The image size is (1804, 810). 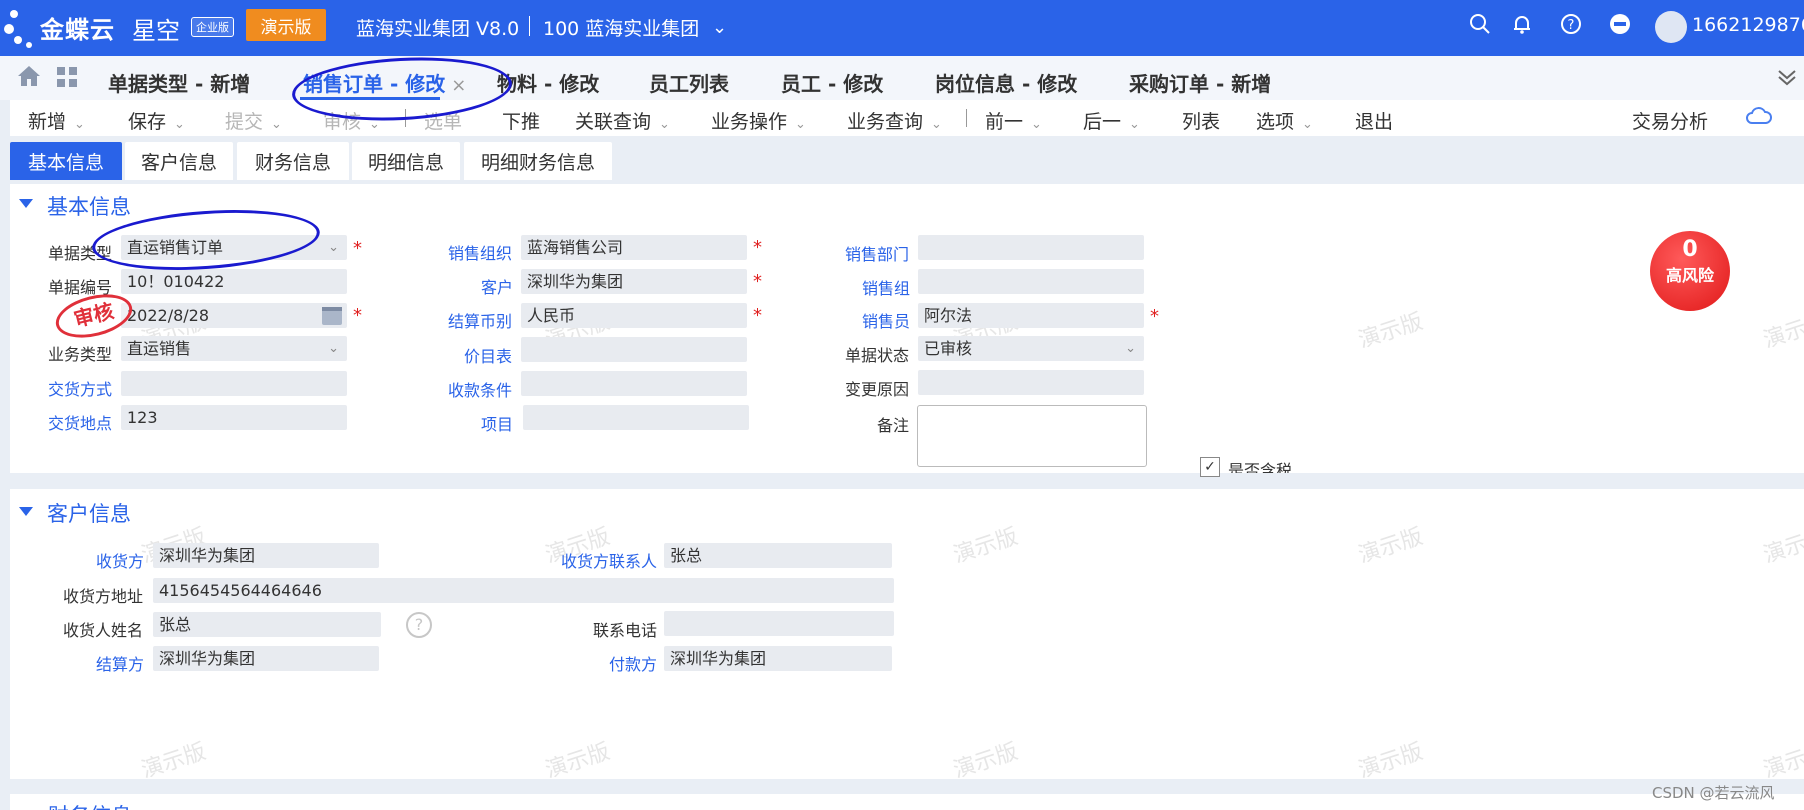 I want to click on receiver-field: 深圳华为集团, so click(x=266, y=555).